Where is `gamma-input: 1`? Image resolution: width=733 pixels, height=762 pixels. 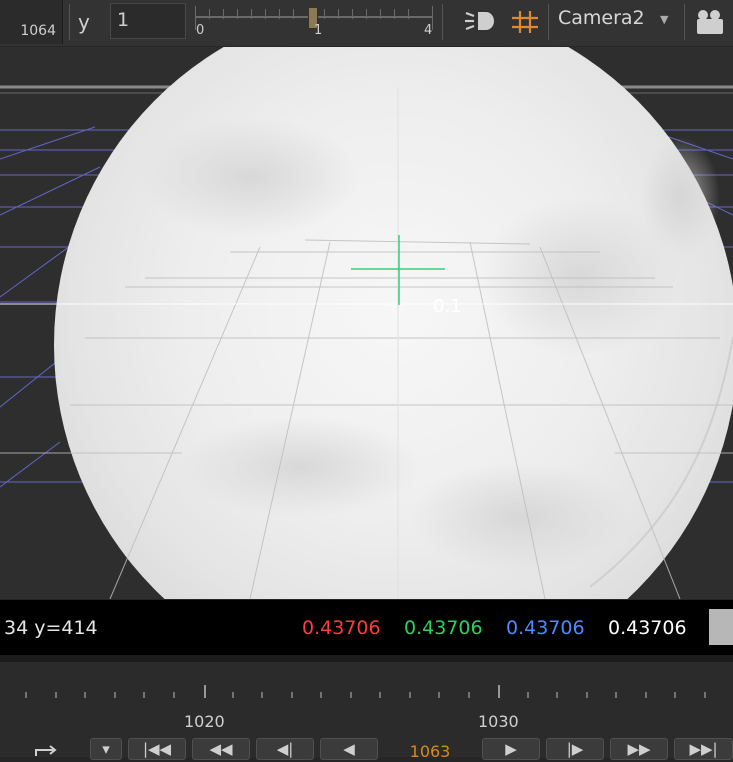 gamma-input: 1 is located at coordinates (148, 21).